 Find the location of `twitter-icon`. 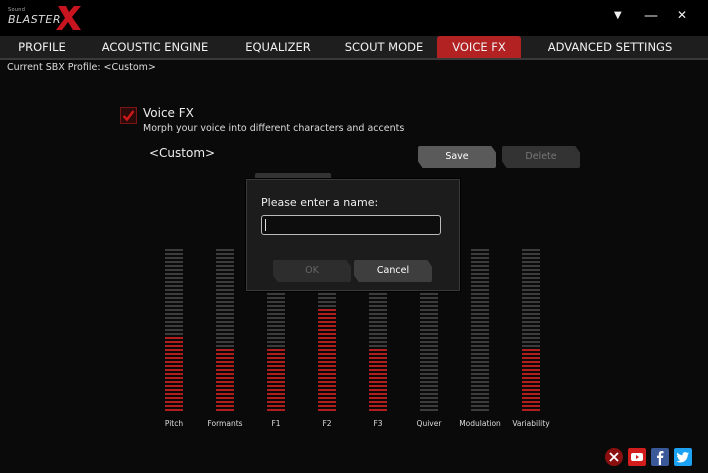

twitter-icon is located at coordinates (683, 457).